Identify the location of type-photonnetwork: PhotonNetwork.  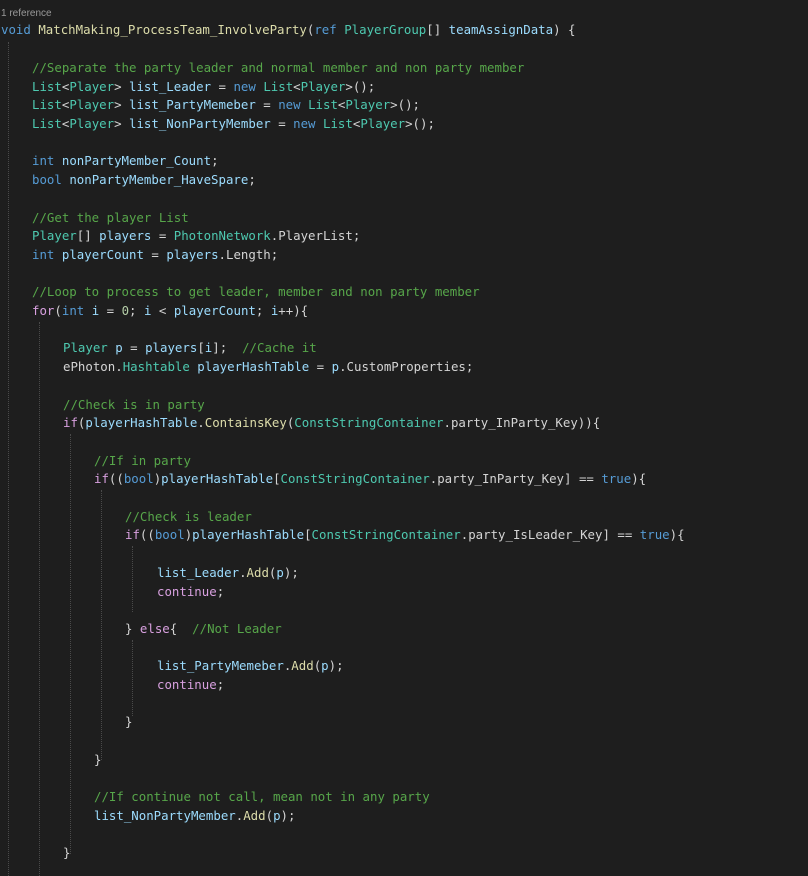
(222, 235).